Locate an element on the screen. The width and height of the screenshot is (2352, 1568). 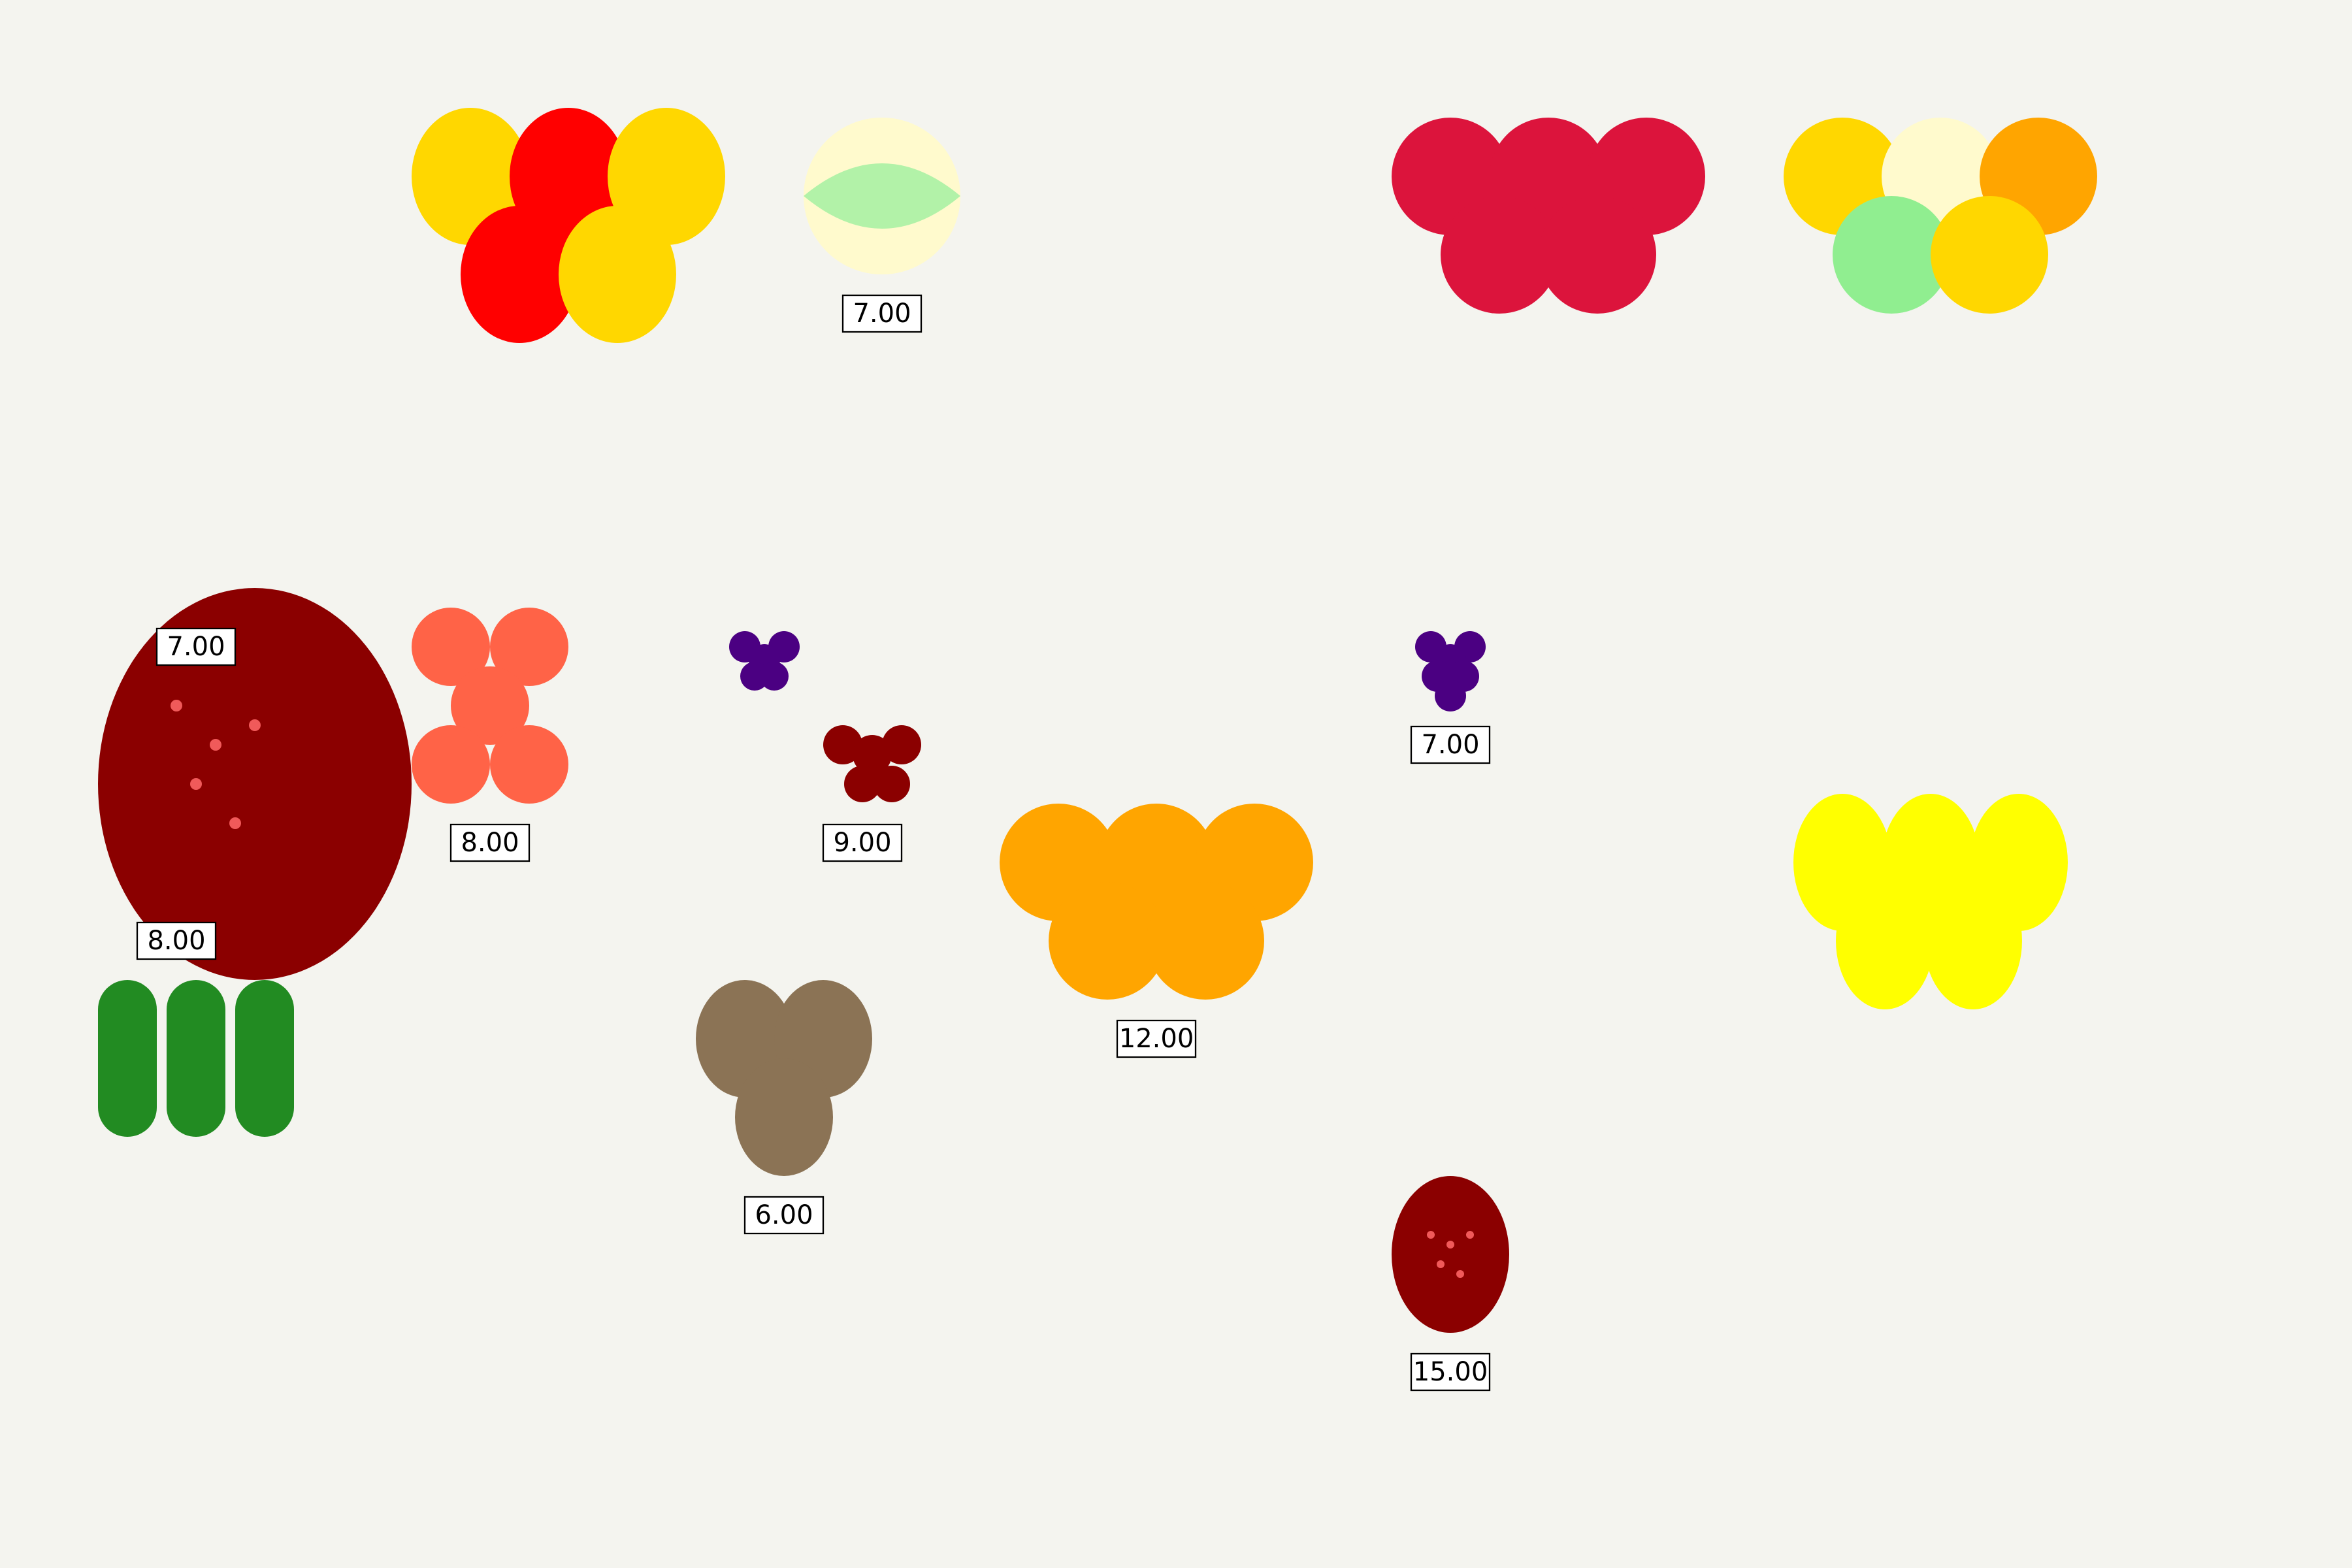
fruit-cluster-mixed is located at coordinates (1940, 216).